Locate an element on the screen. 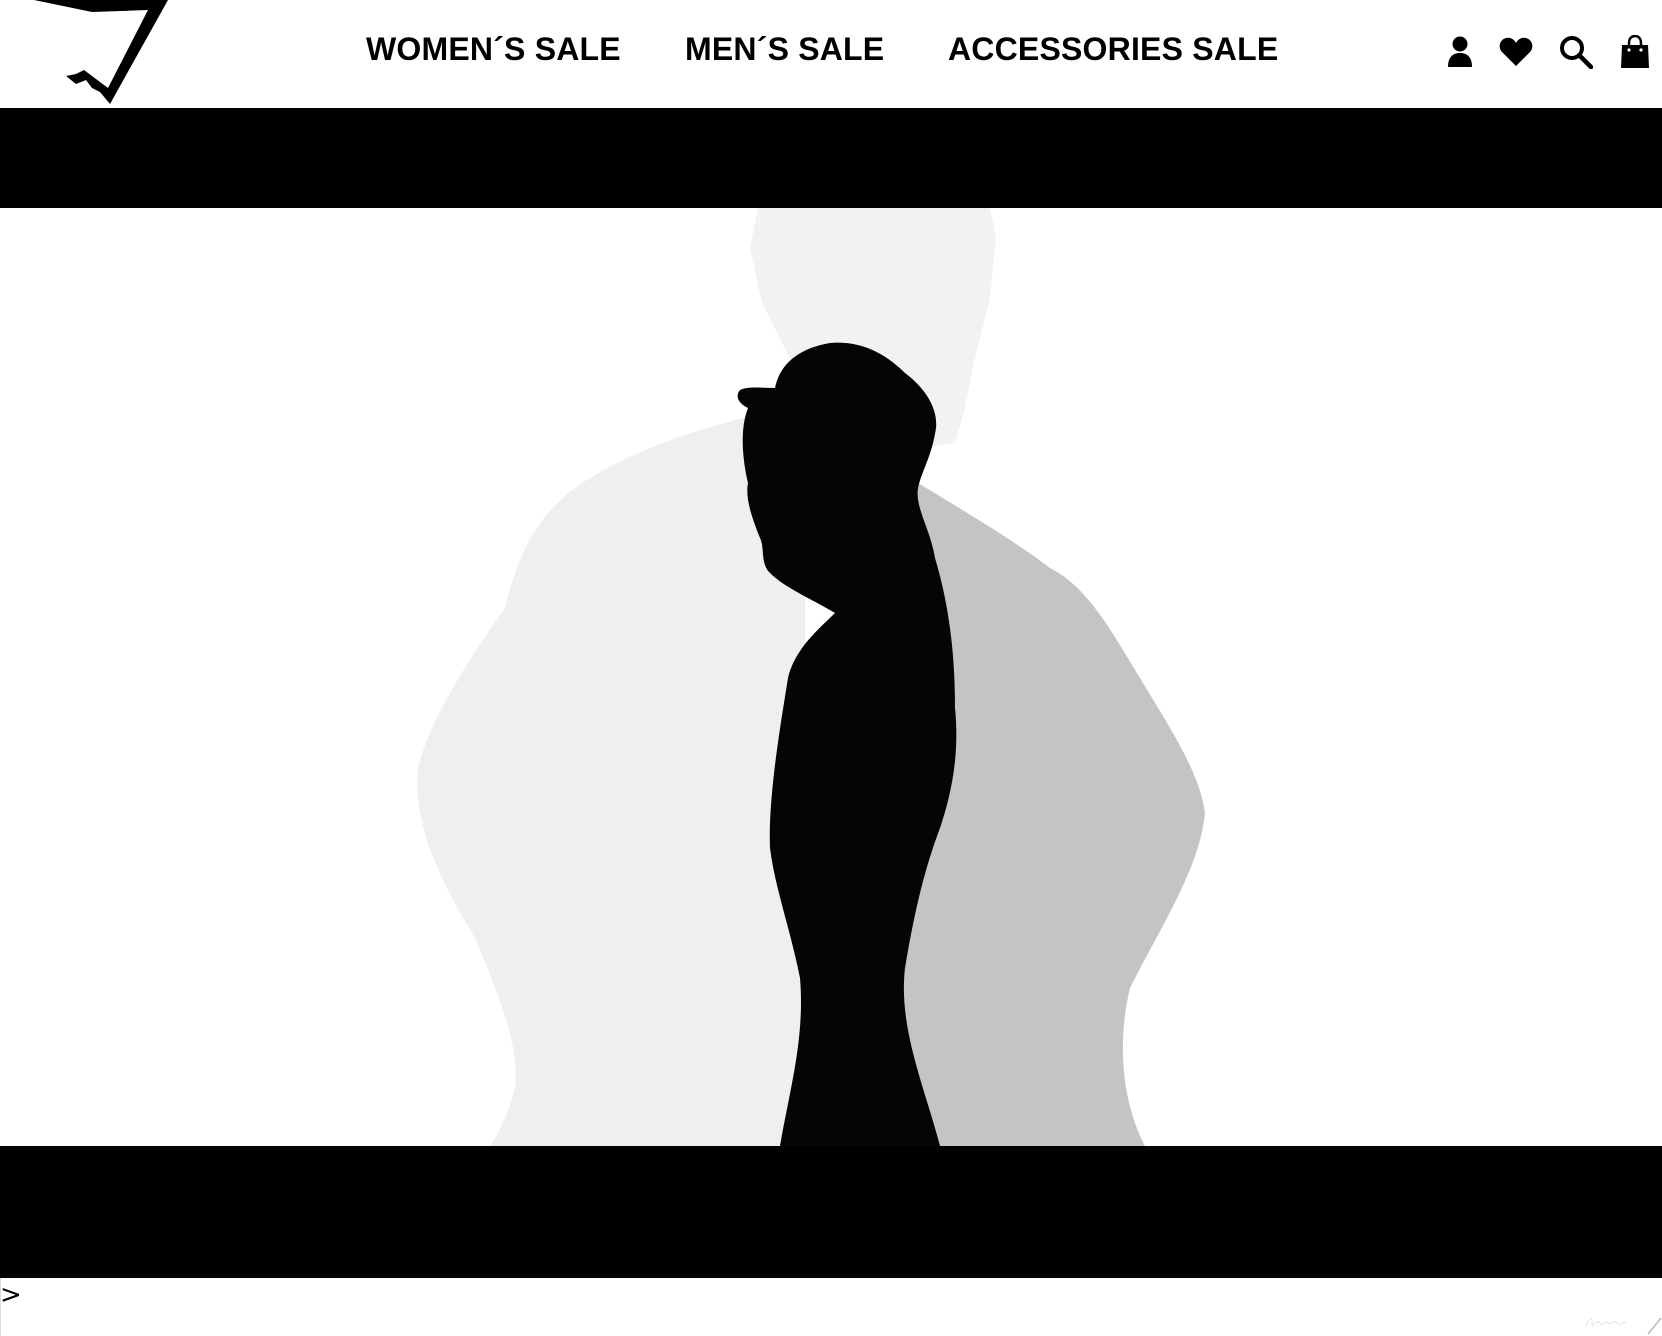 Image resolution: width=1662 pixels, height=1336 pixels. search-icon is located at coordinates (1576, 52).